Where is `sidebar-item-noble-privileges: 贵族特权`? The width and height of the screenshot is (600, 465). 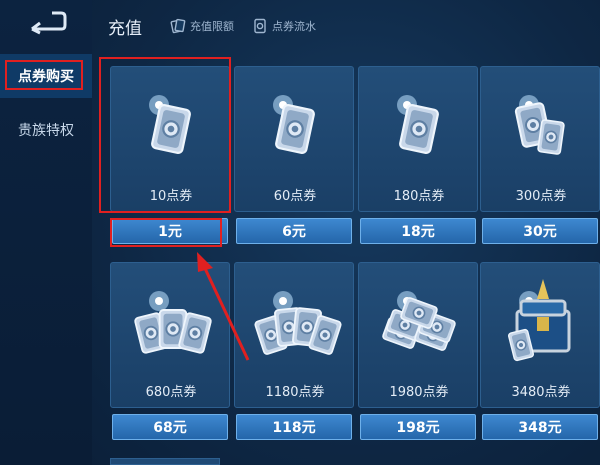
sidebar-item-noble-privileges: 贵族特权 is located at coordinates (46, 130).